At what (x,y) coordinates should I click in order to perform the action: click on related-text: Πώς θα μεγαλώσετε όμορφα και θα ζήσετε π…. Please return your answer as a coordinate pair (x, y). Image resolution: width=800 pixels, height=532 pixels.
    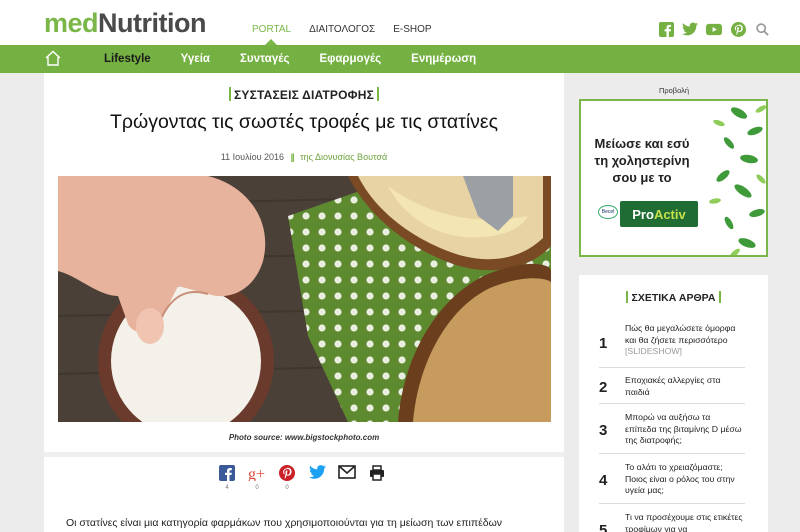
    Looking at the image, I should click on (684, 340).